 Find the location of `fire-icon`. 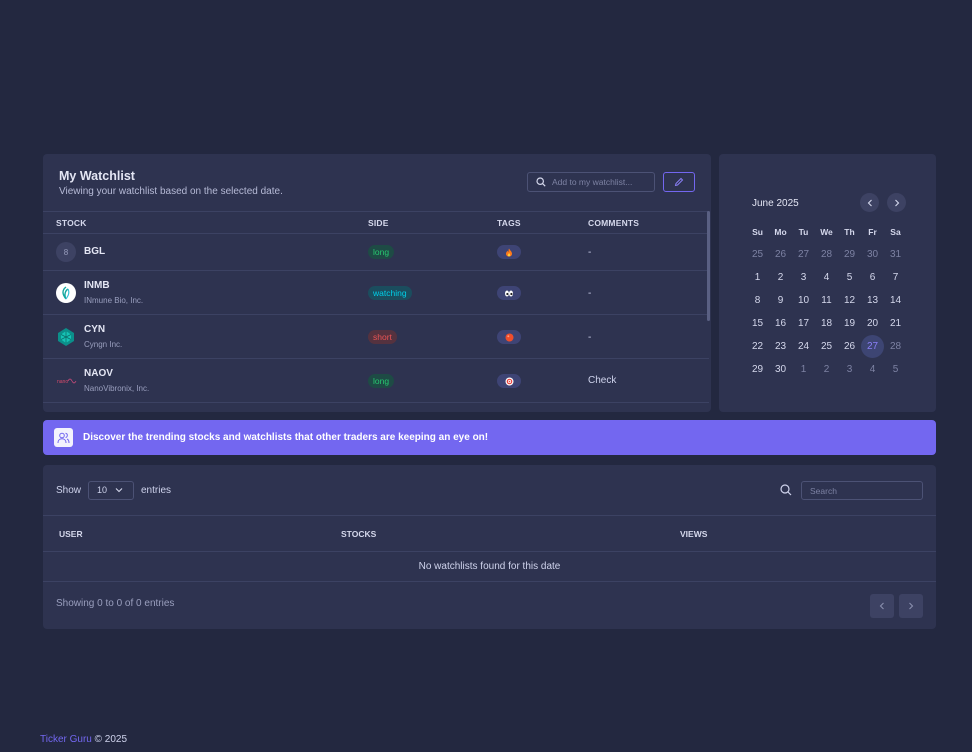

fire-icon is located at coordinates (509, 252).